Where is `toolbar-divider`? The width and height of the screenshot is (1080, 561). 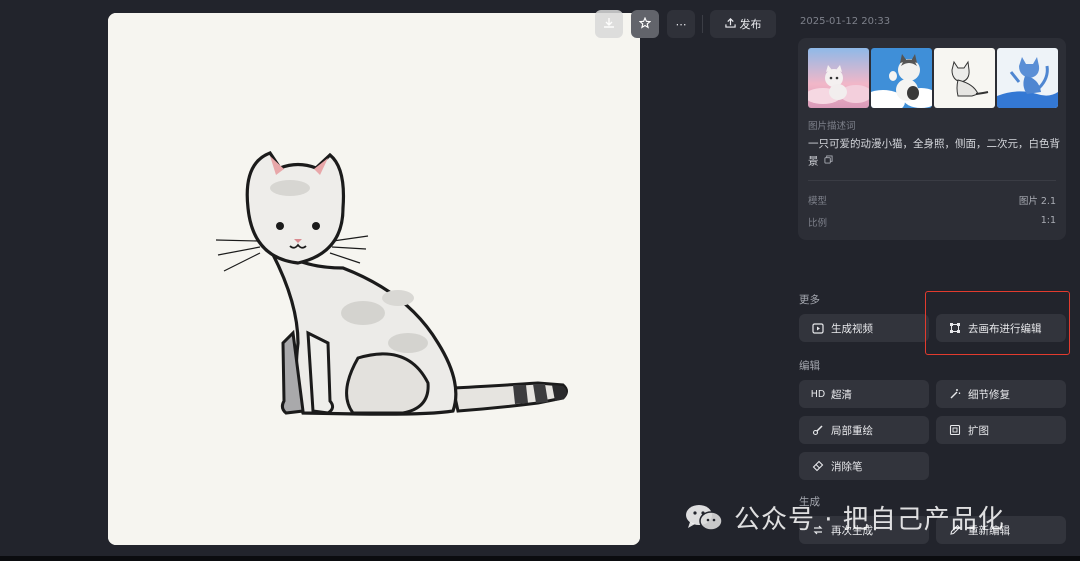
toolbar-divider is located at coordinates (702, 24).